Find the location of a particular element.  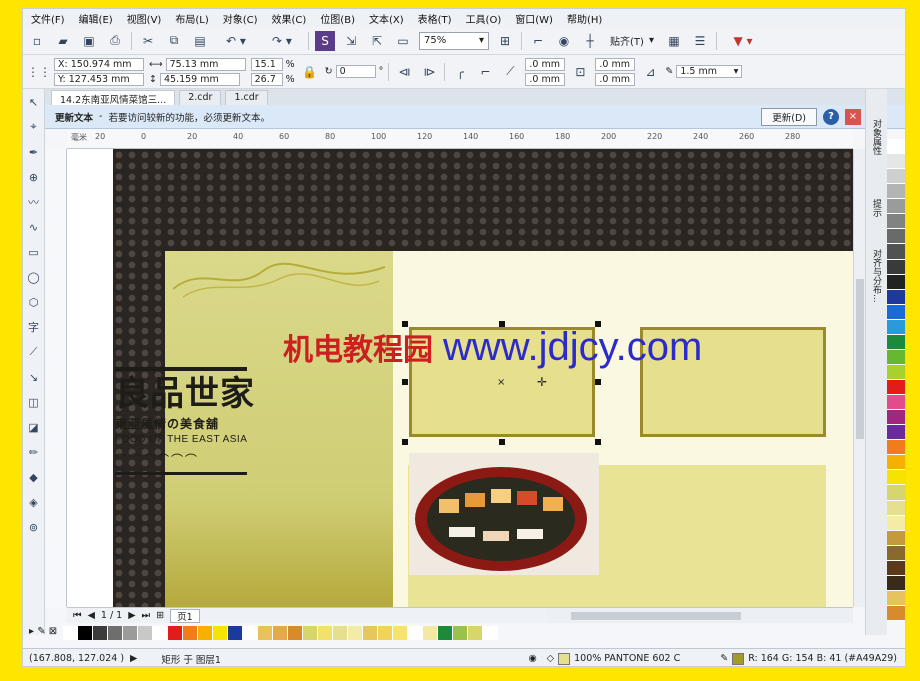

eyedropper-tool-icon: ✏ is located at coordinates (34, 452).